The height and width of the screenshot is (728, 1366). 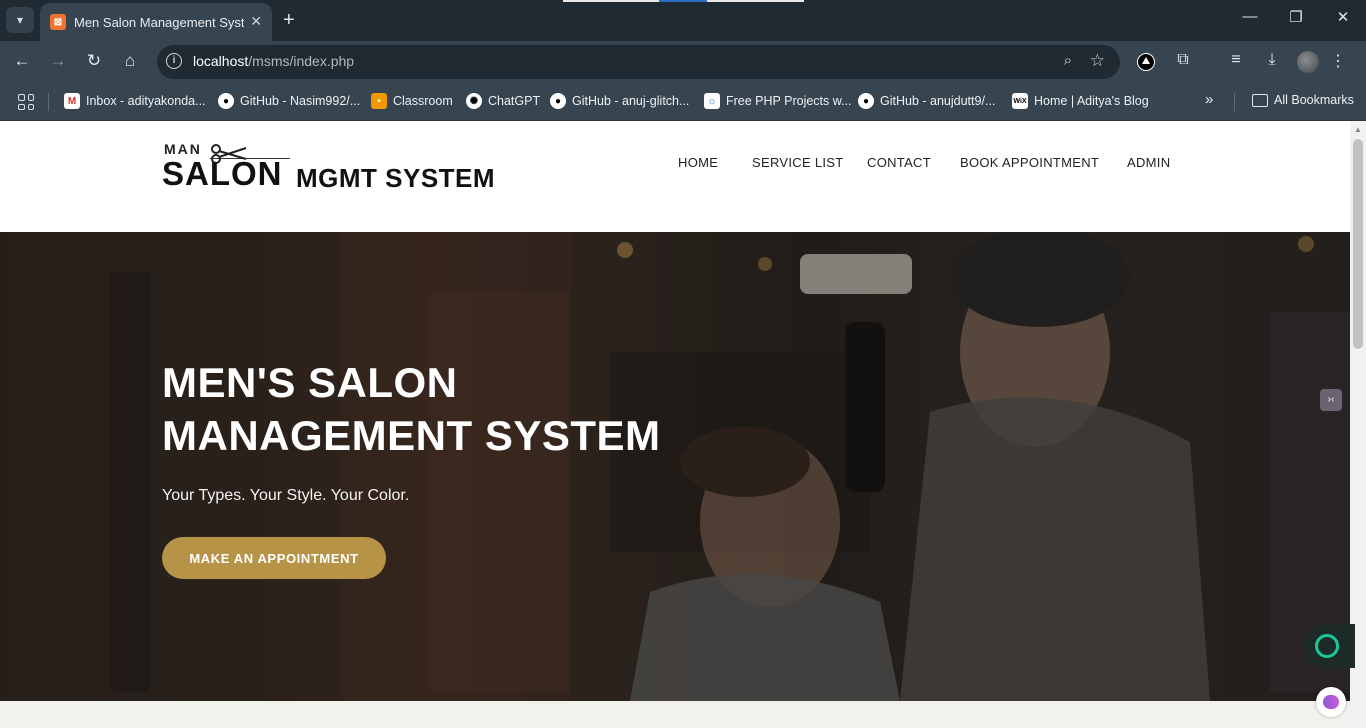 I want to click on bookmark-item: ✺ ChatGPT, so click(x=503, y=101).